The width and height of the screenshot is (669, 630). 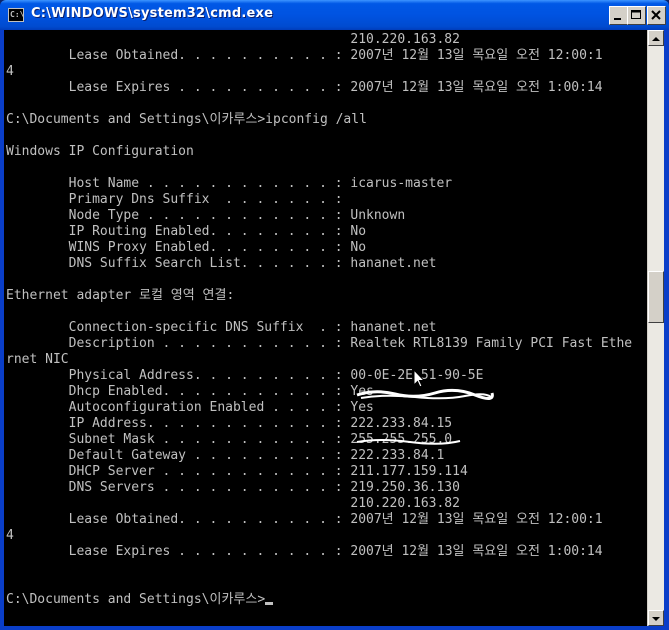 I want to click on console-line: rnet NIC, so click(x=37, y=359).